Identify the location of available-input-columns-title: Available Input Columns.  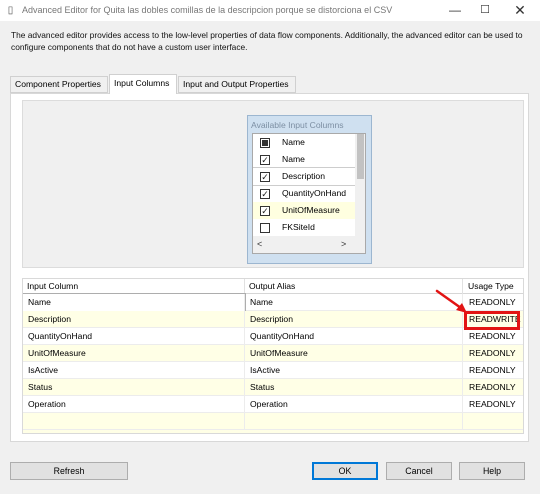
(297, 125).